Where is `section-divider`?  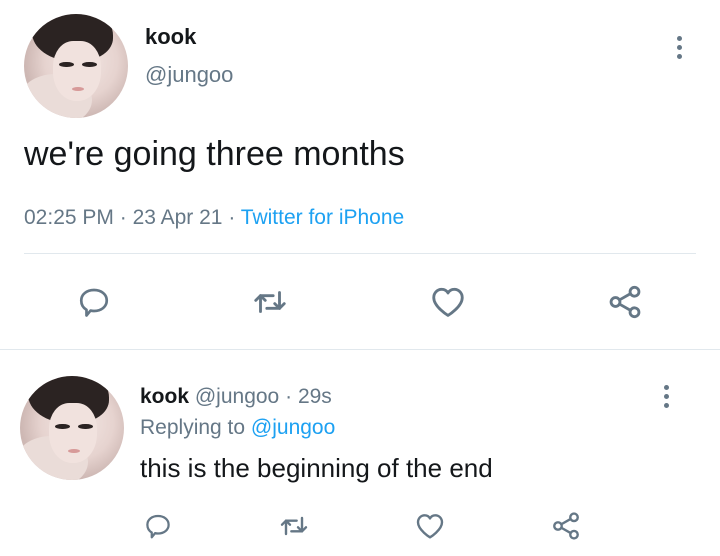
section-divider is located at coordinates (360, 349).